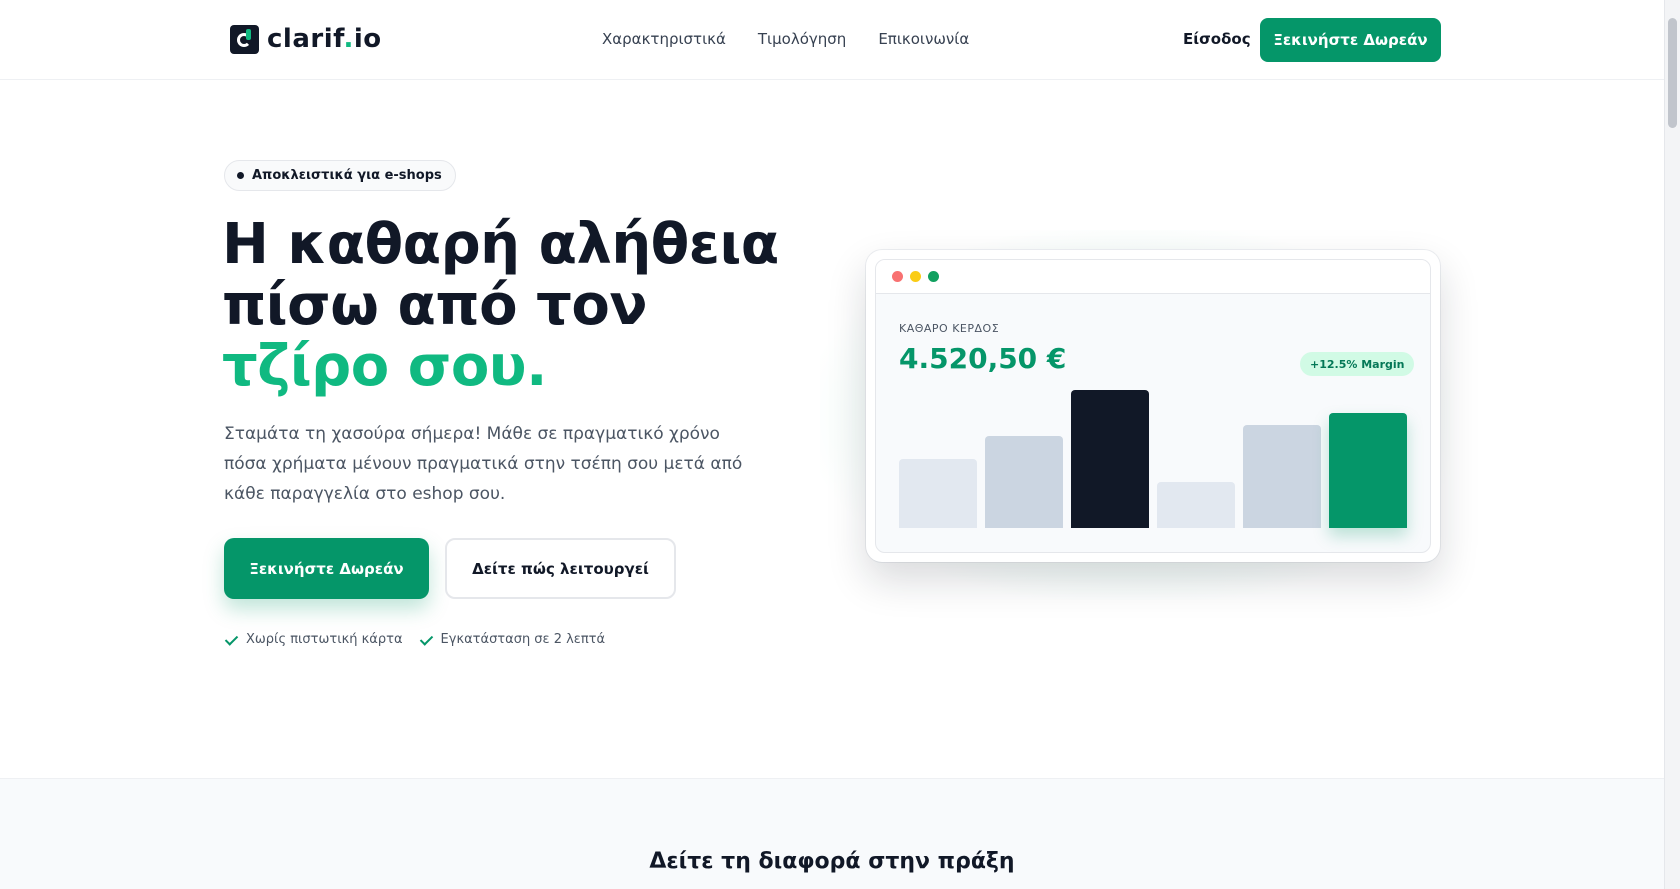  I want to click on comparison-section: Δείτε τη διαφορά στην πράξη, so click(832, 833).